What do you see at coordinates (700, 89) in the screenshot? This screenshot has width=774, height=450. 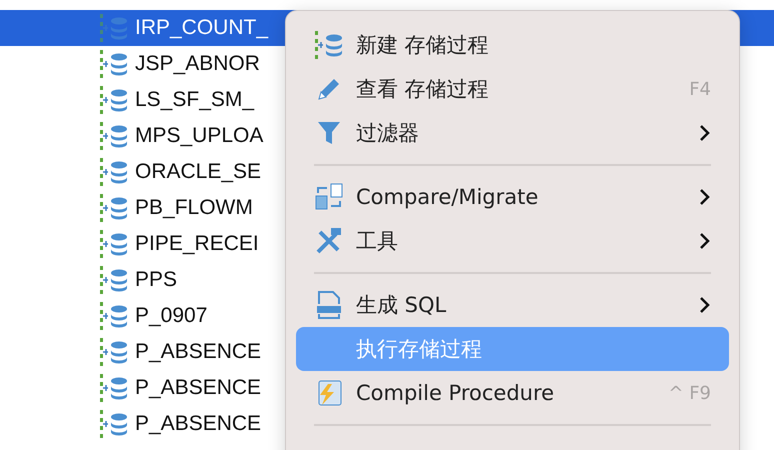 I see `shortcut-label: F4` at bounding box center [700, 89].